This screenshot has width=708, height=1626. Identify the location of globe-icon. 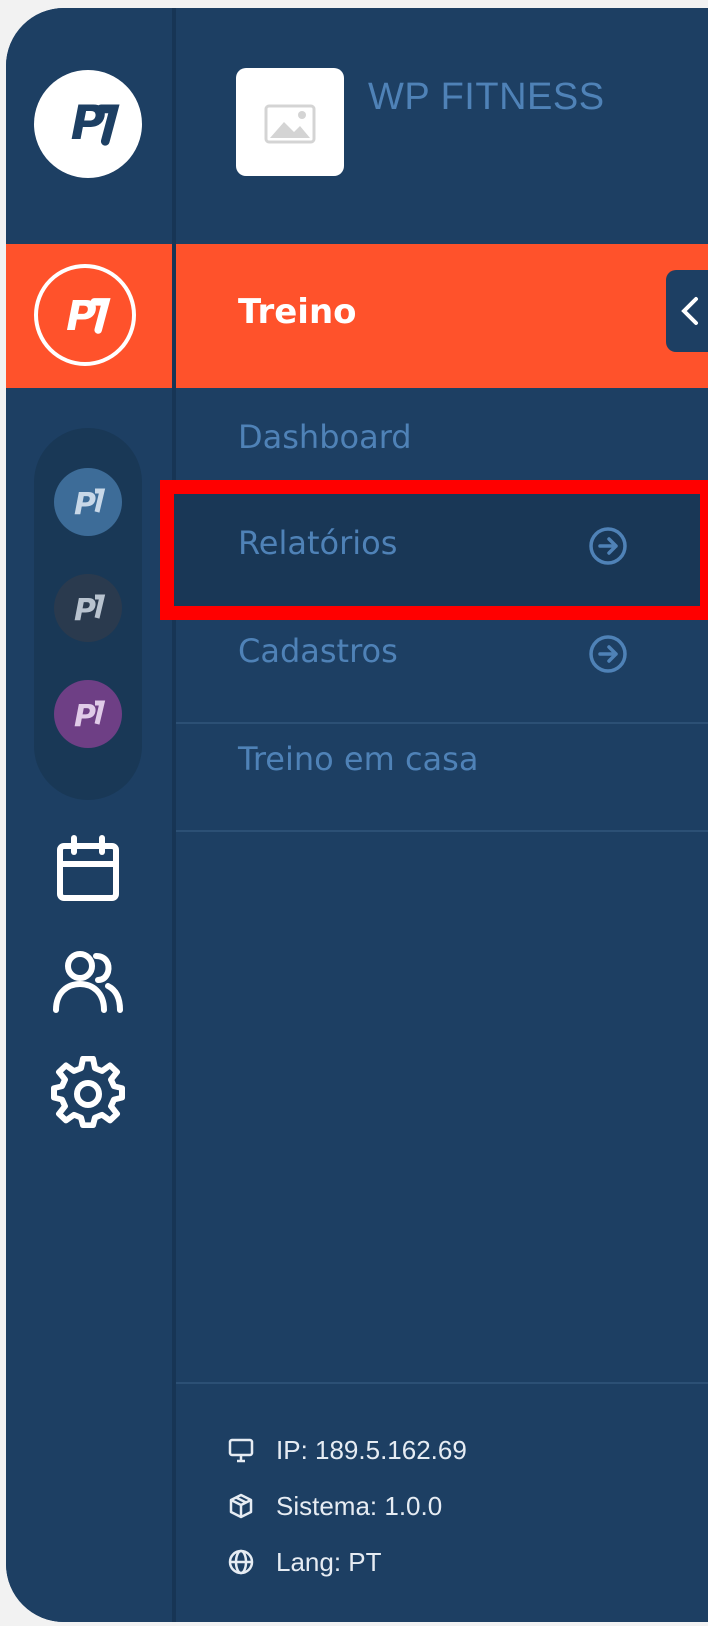
(241, 1562).